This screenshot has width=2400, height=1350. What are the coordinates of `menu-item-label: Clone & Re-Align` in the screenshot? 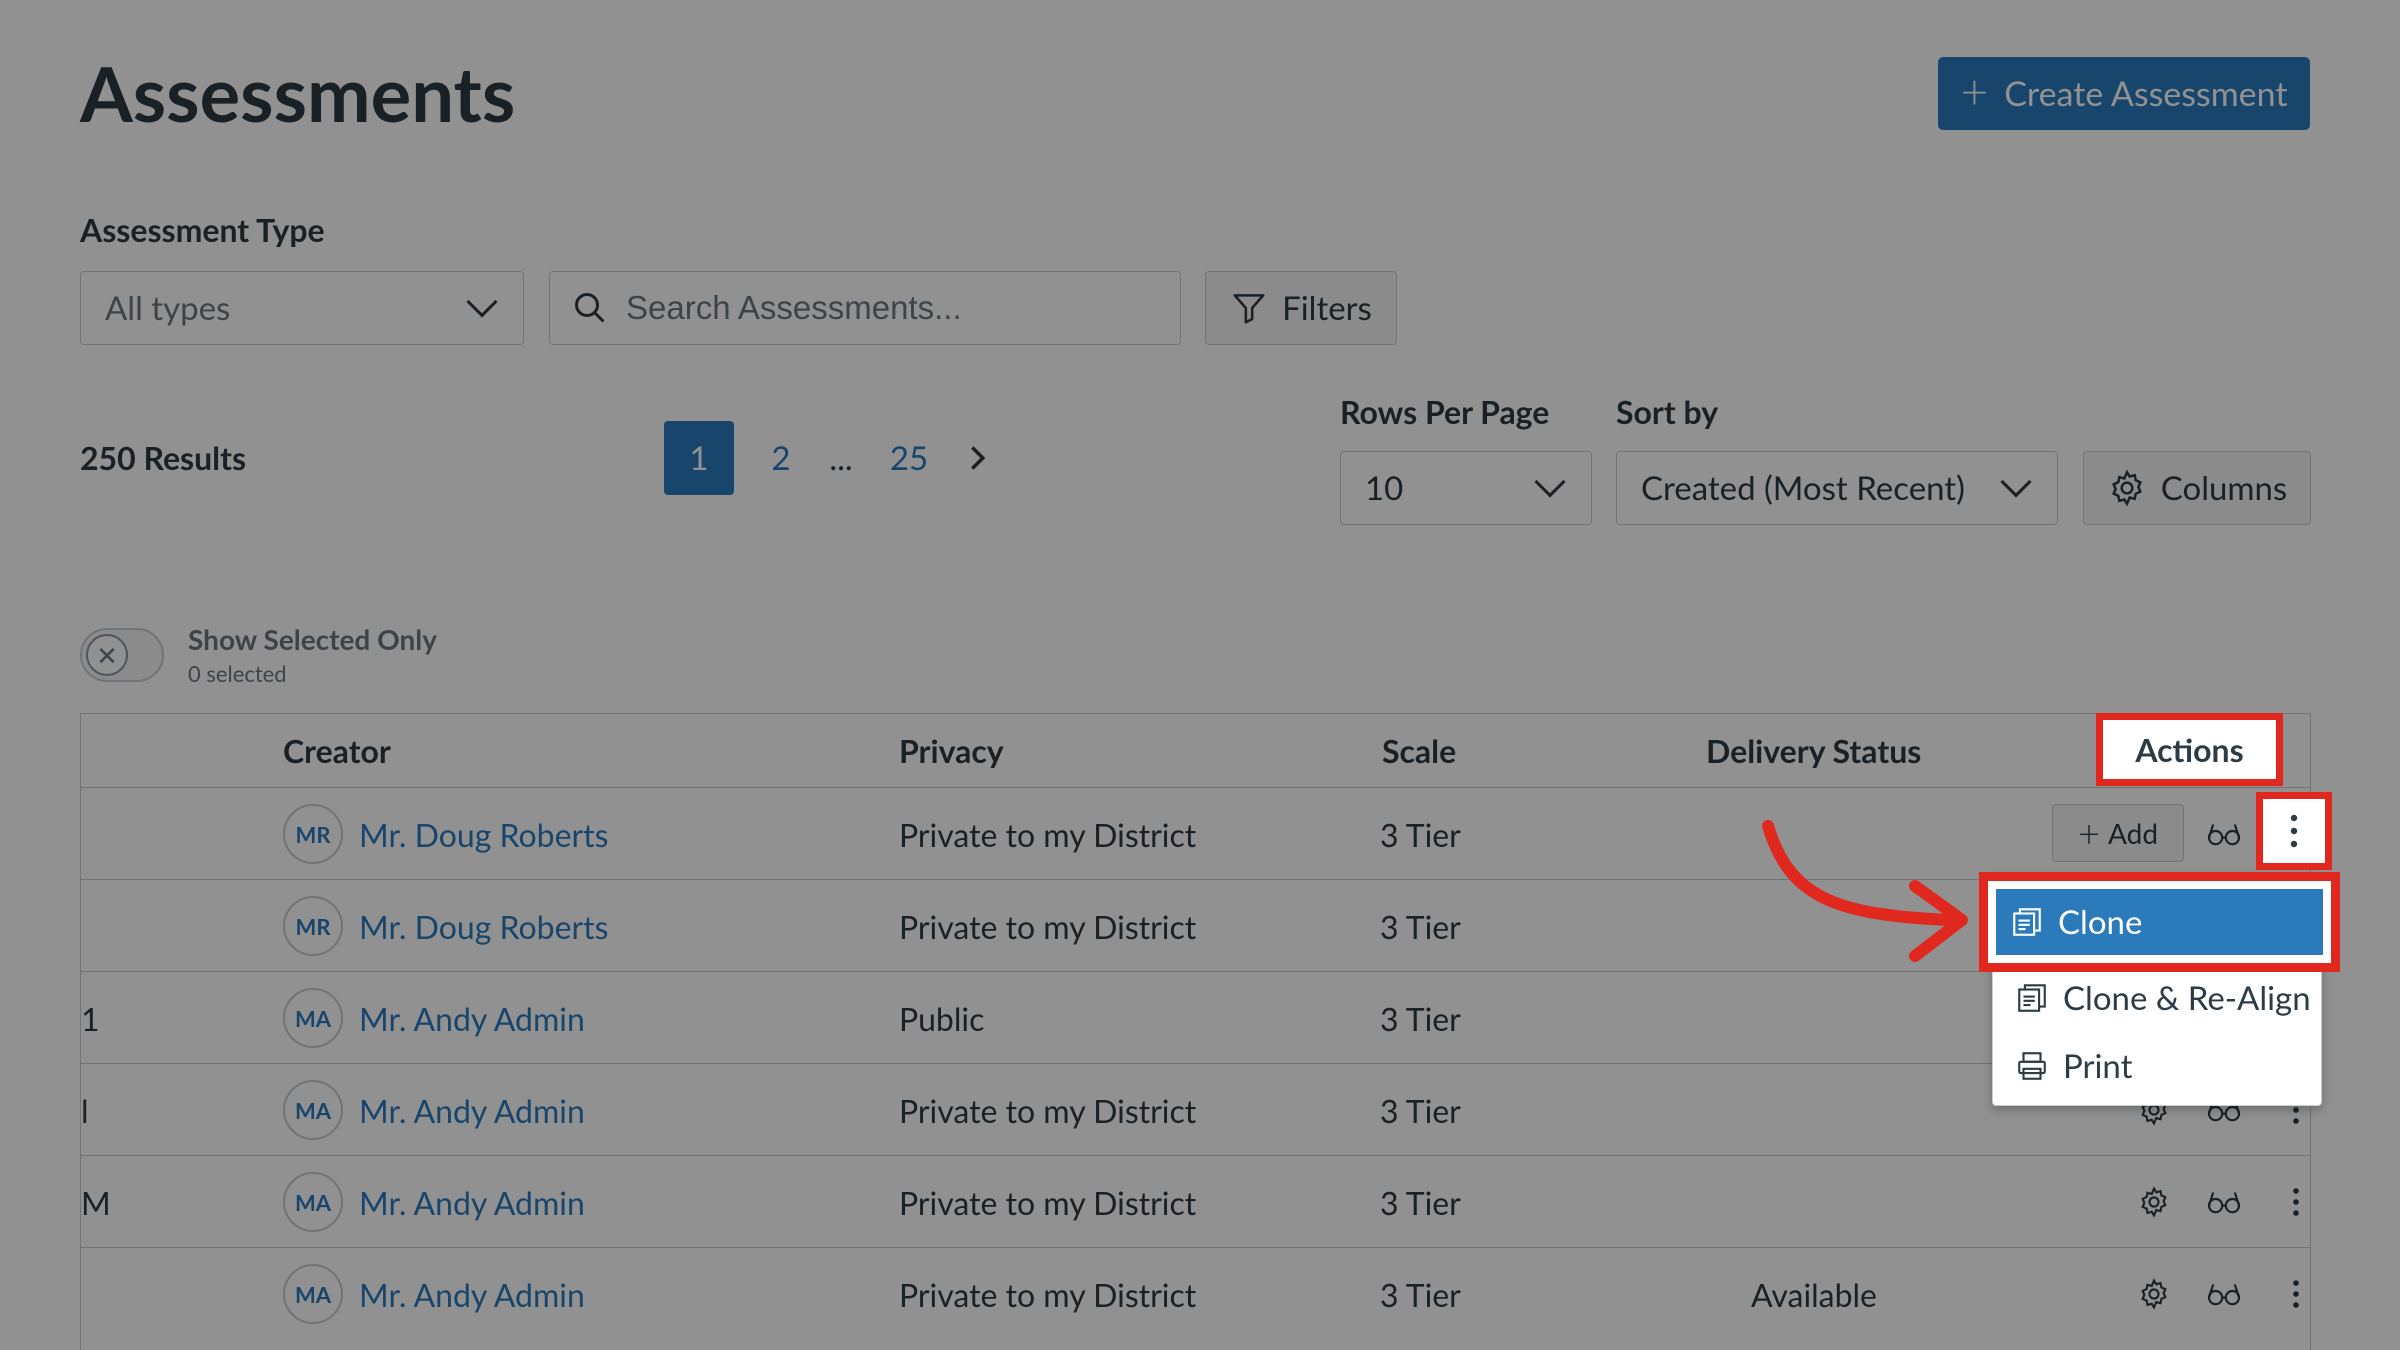 It's located at (2187, 998).